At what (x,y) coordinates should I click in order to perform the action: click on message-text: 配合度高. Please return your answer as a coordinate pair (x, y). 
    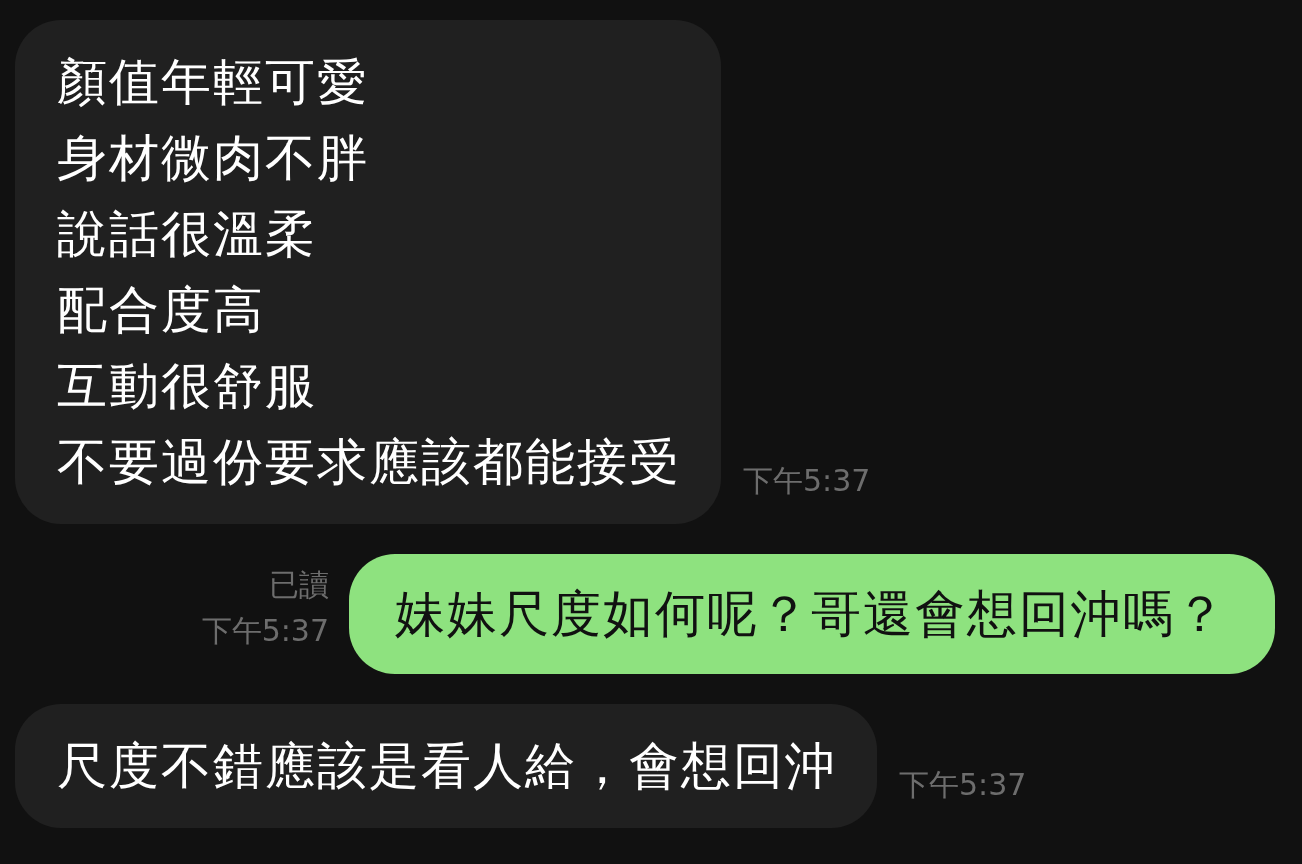
    Looking at the image, I should click on (161, 310).